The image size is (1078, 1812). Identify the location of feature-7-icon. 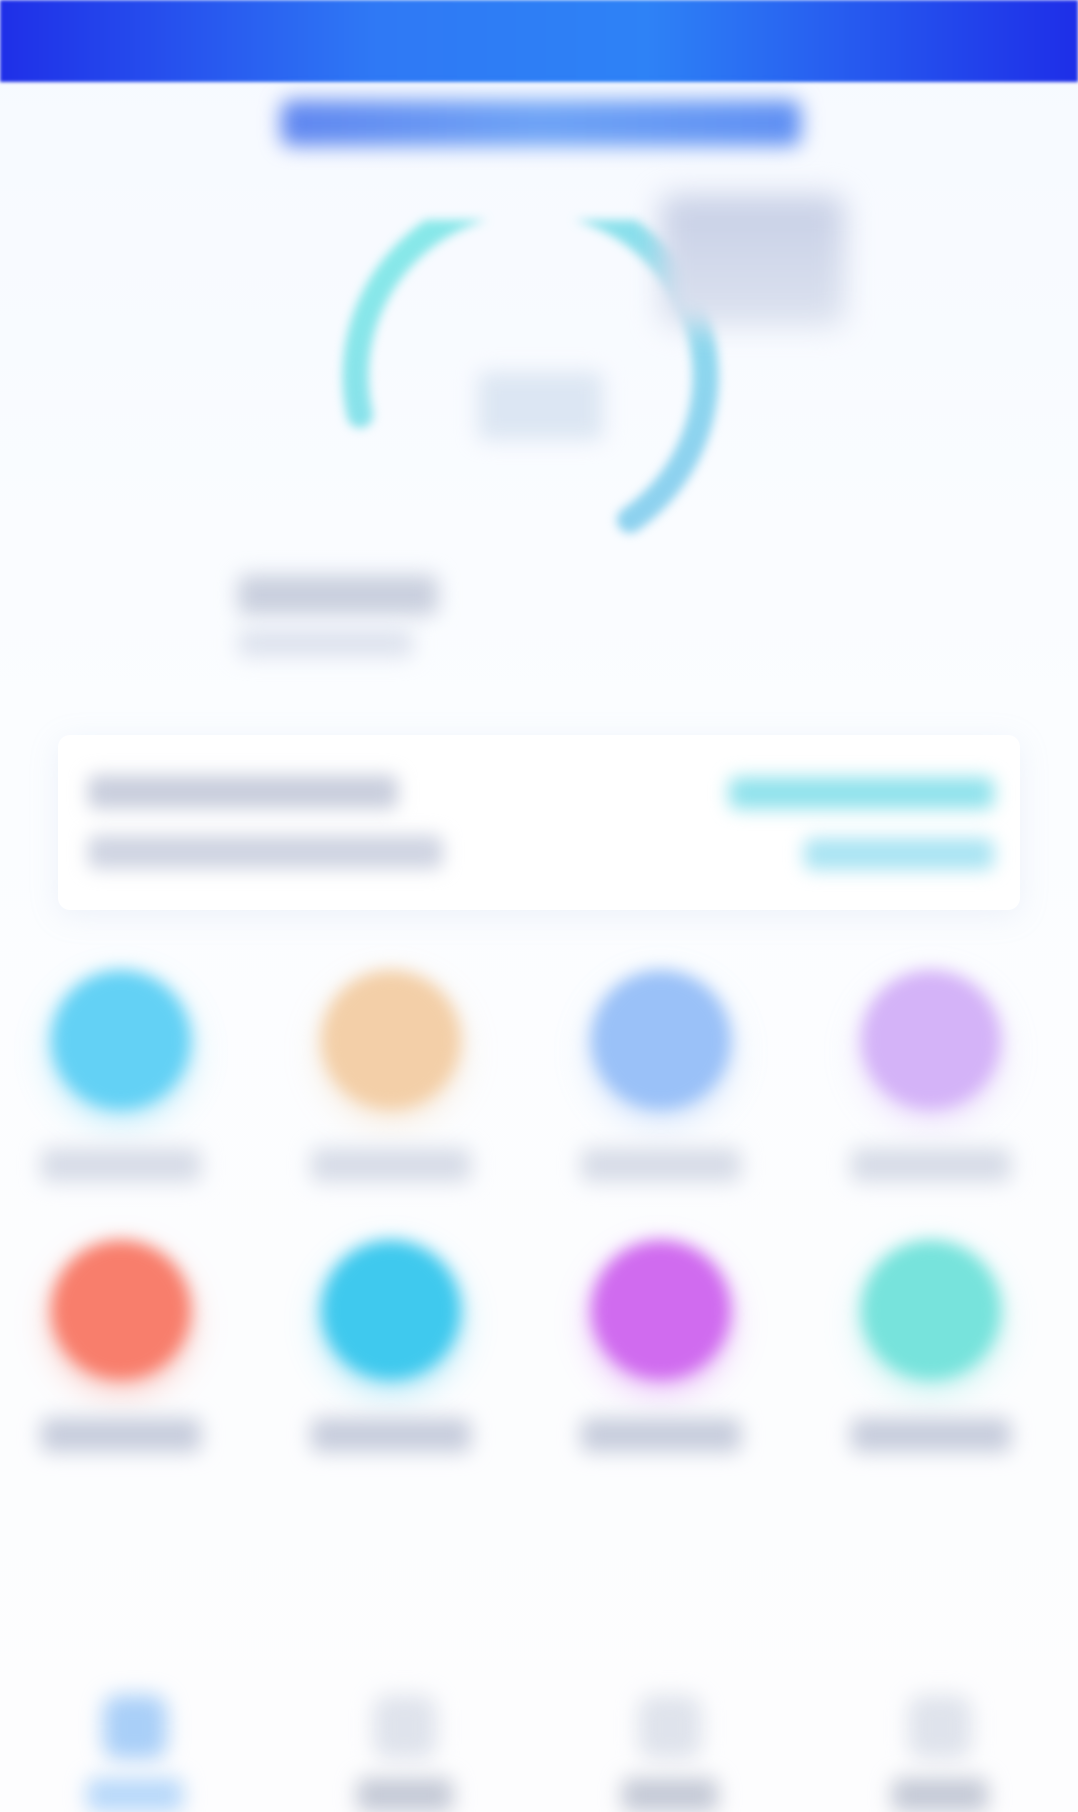
(661, 1310).